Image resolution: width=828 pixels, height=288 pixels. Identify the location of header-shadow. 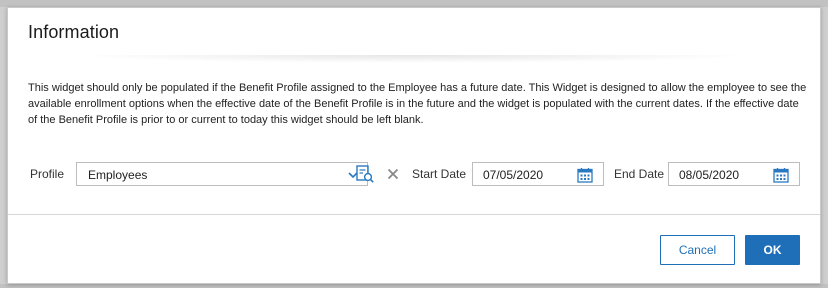
(414, 59).